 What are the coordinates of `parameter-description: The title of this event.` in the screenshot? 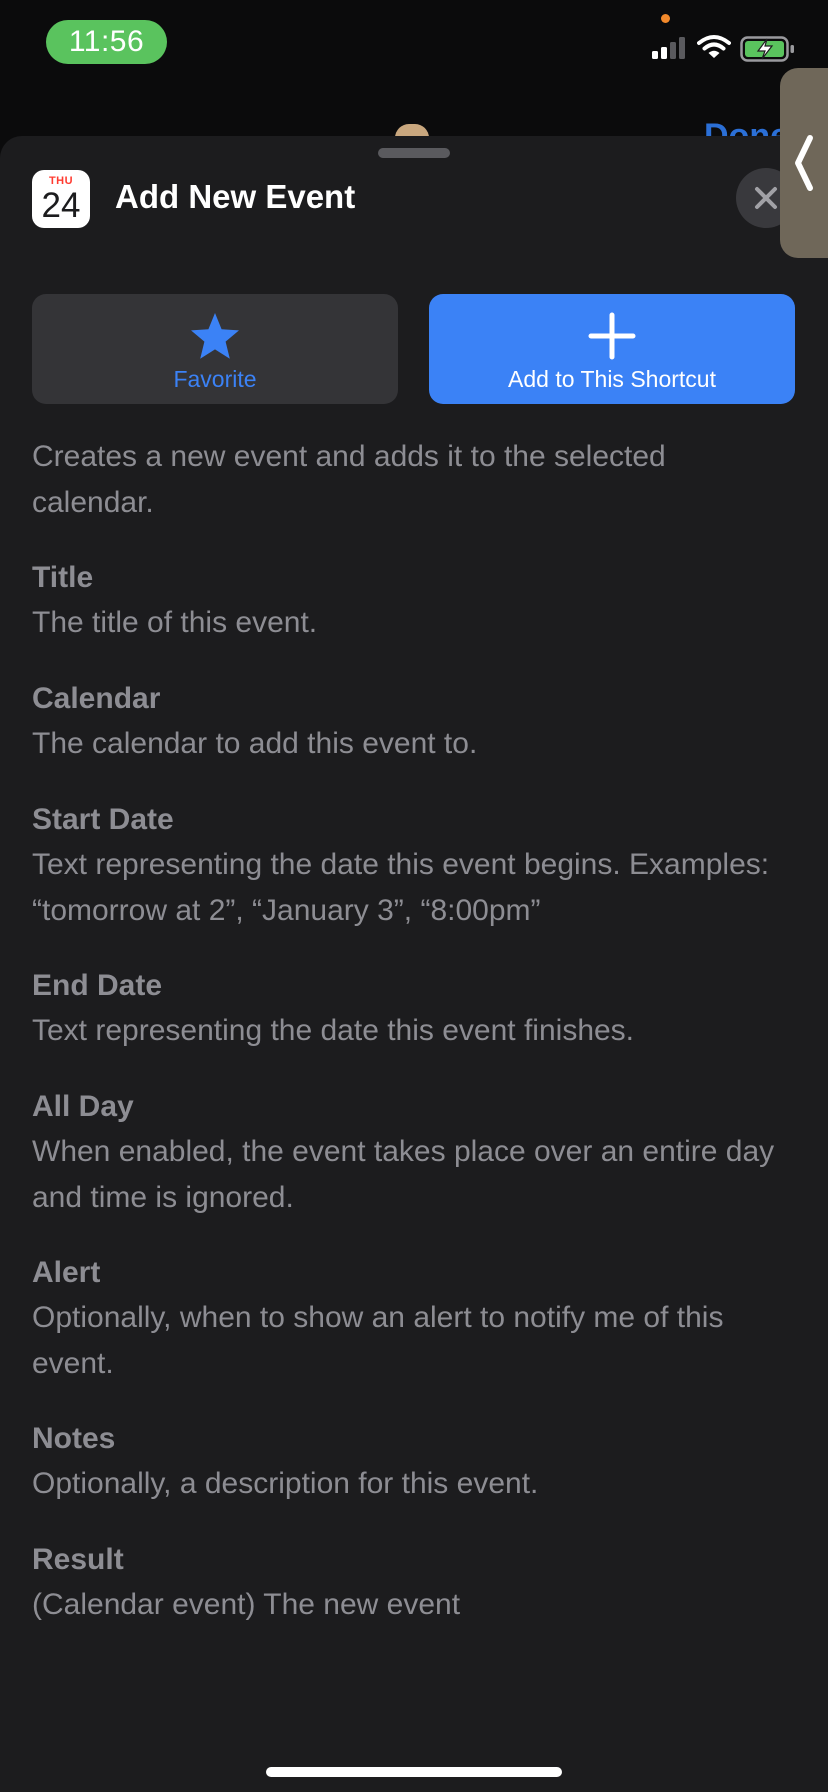 It's located at (175, 622).